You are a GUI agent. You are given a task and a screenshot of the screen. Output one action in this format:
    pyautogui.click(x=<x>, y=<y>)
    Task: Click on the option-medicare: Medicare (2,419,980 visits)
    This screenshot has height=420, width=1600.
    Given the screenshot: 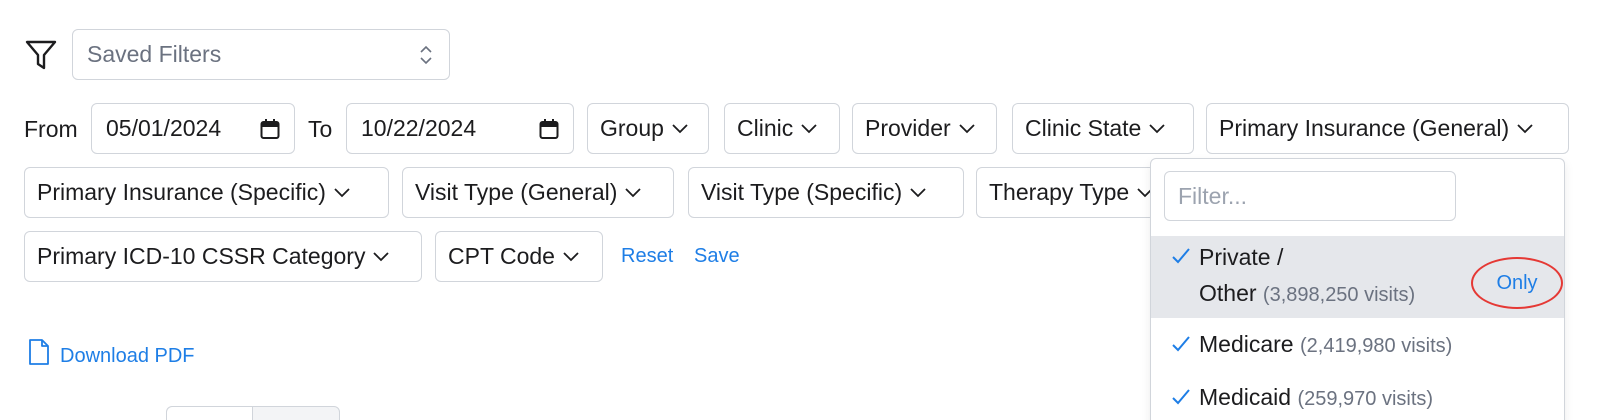 What is the action you would take?
    pyautogui.click(x=1357, y=344)
    